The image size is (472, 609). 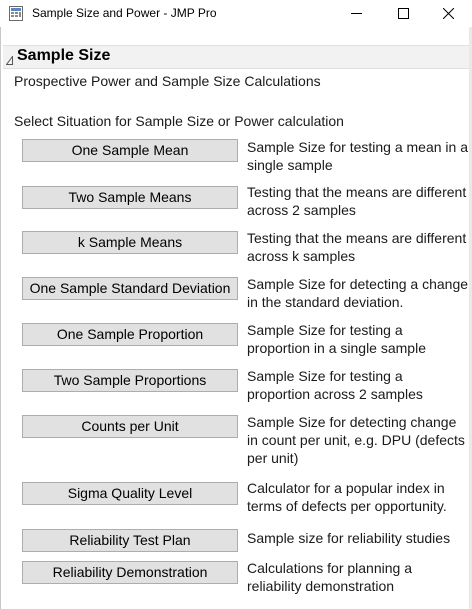 What do you see at coordinates (349, 538) in the screenshot?
I see `situation-description: Sample size for reliability studies` at bounding box center [349, 538].